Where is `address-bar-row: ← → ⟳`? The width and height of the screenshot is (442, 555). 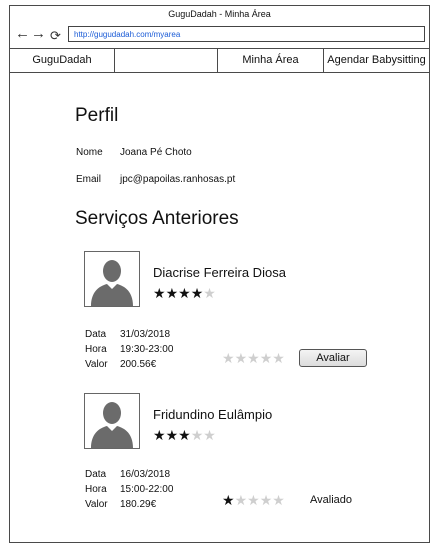 address-bar-row: ← → ⟳ is located at coordinates (219, 36).